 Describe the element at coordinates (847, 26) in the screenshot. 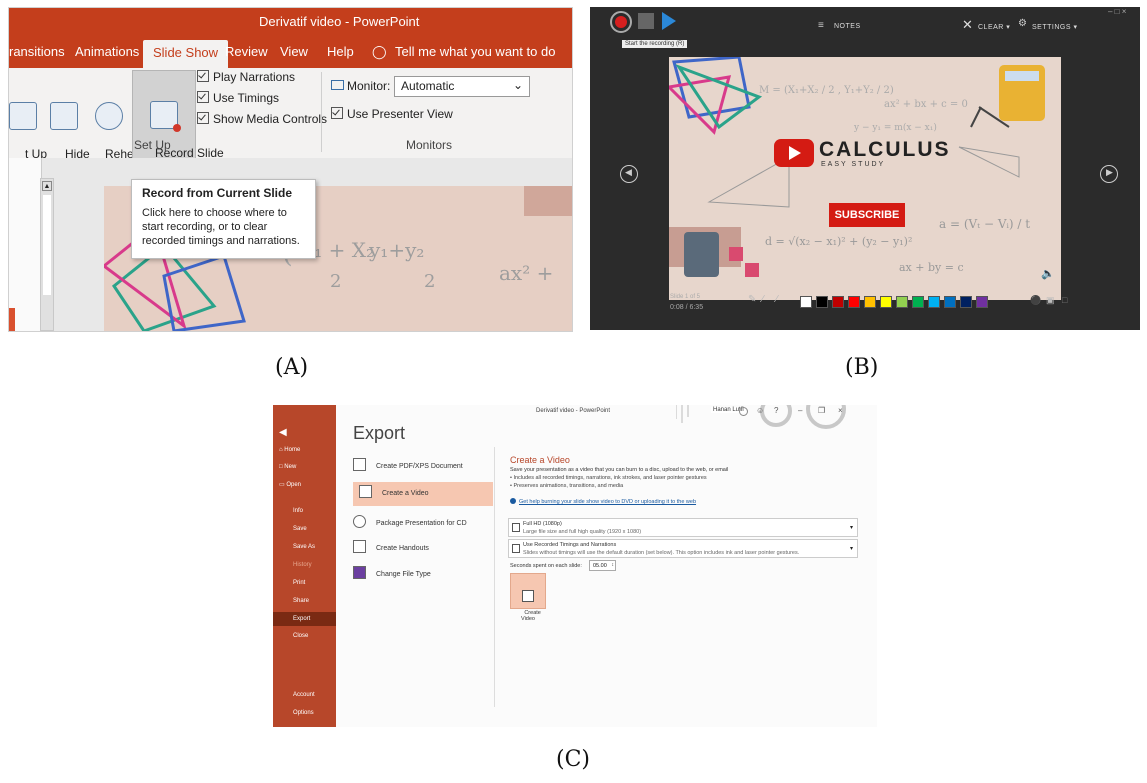

I see `notes-button: NOTES` at that location.